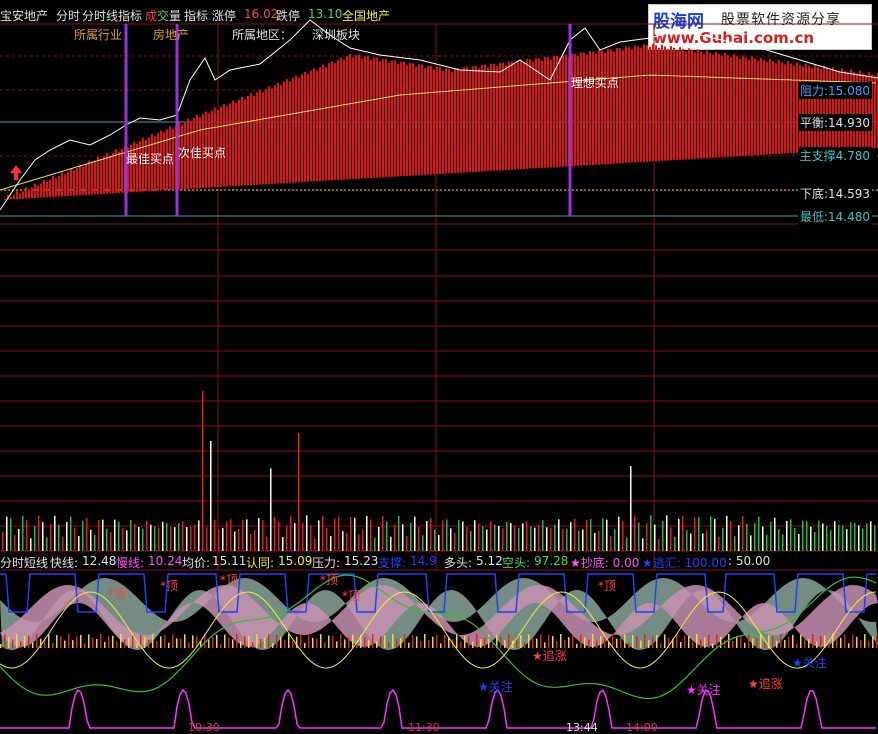 Image resolution: width=878 pixels, height=734 pixels. Describe the element at coordinates (684, 563) in the screenshot. I see `escape-value: ★逃汇: 100.00` at that location.